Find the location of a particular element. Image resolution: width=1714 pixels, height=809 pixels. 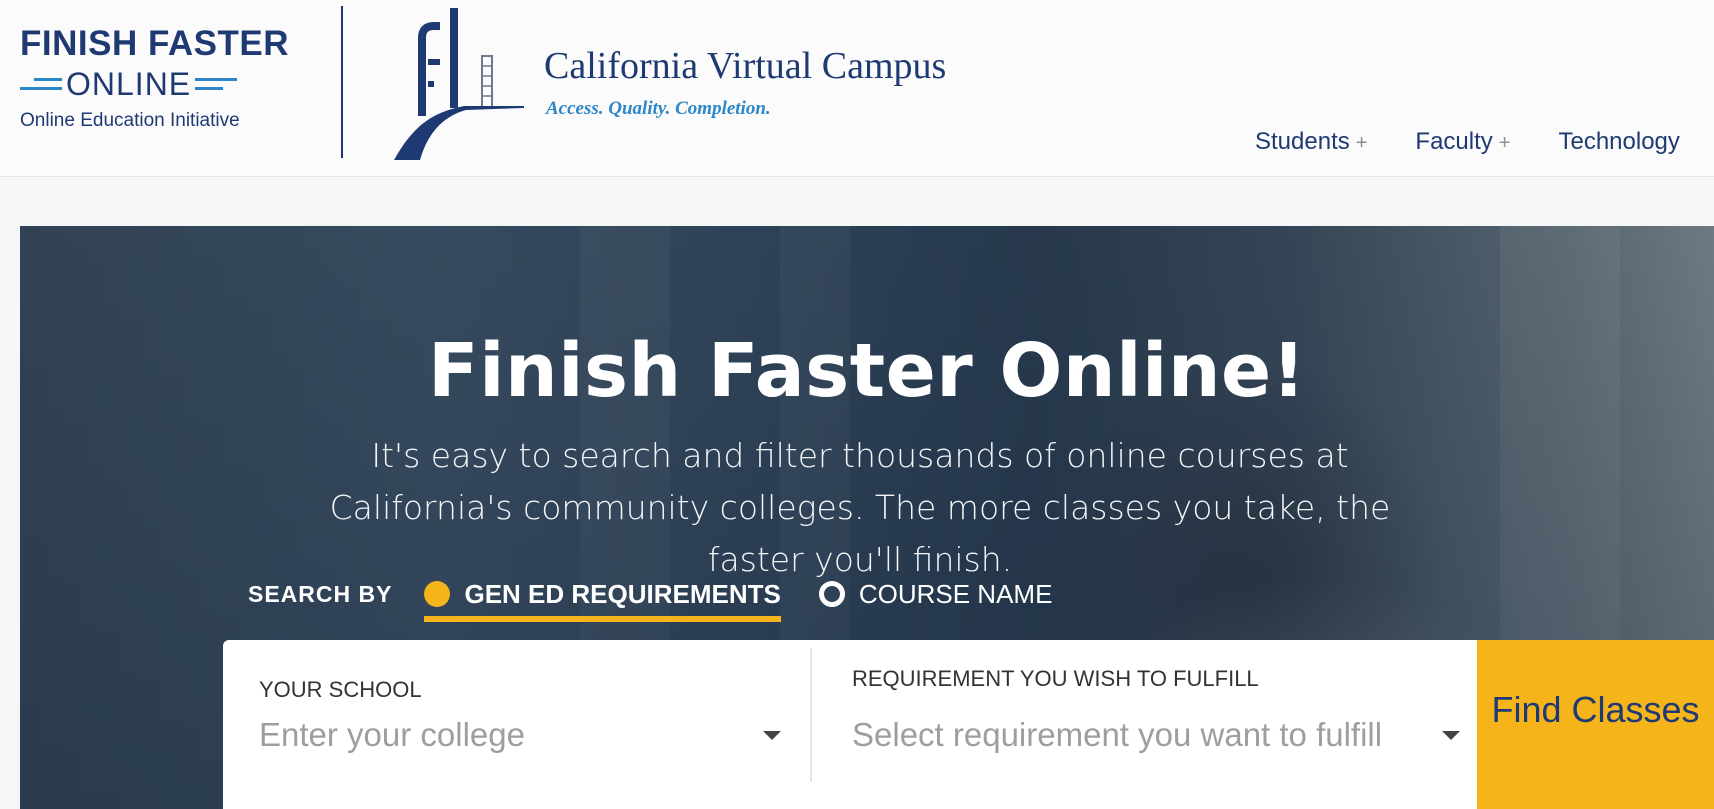

radio-unselected-icon is located at coordinates (831, 594).